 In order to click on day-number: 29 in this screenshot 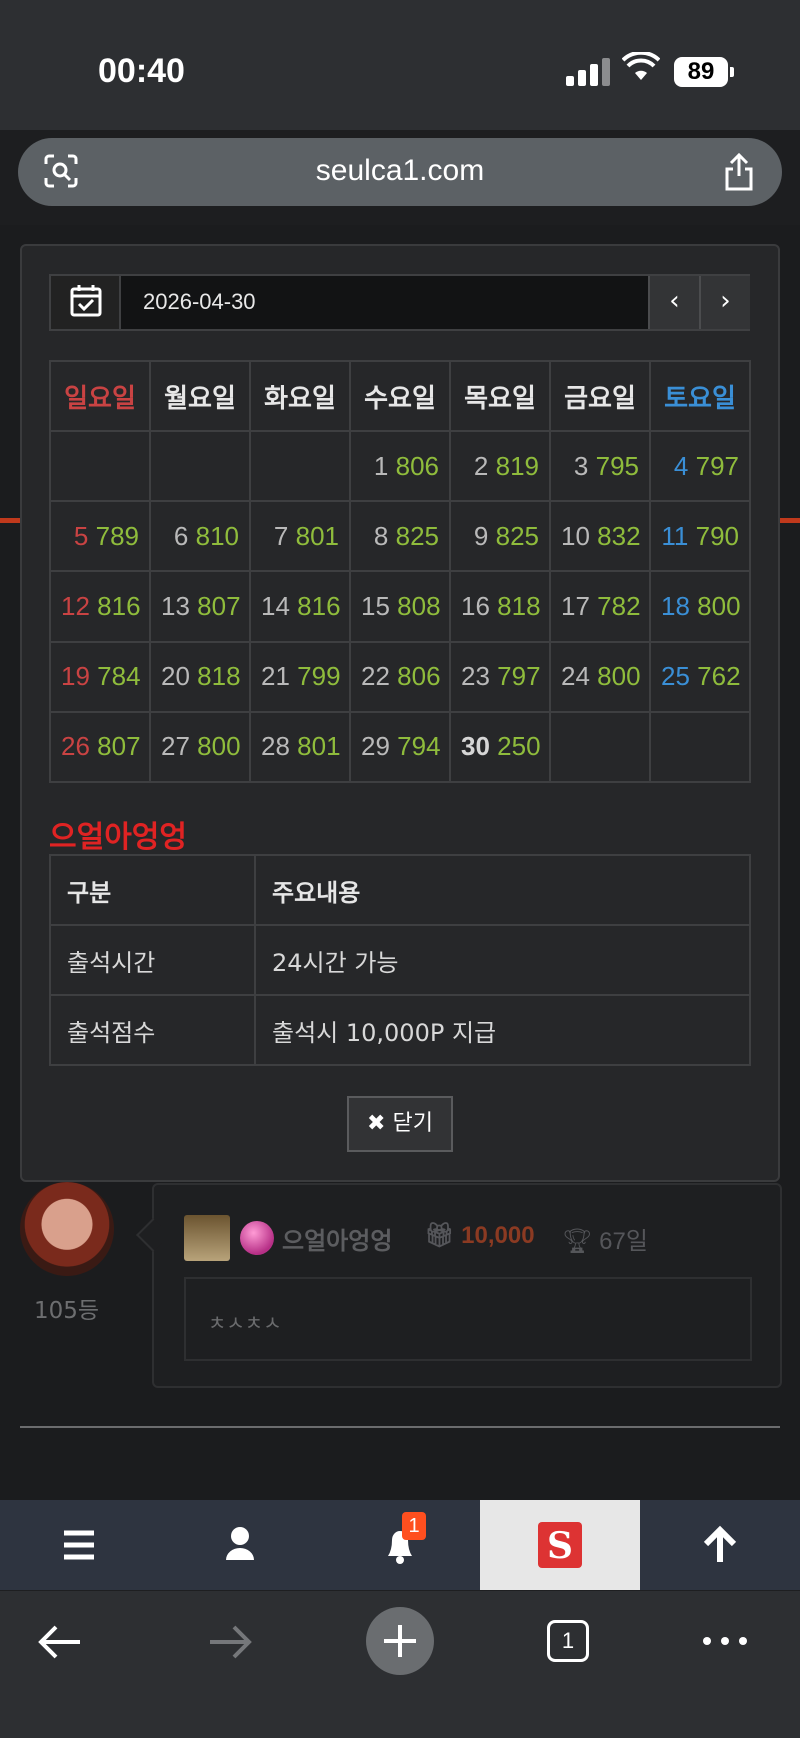, I will do `click(375, 746)`.